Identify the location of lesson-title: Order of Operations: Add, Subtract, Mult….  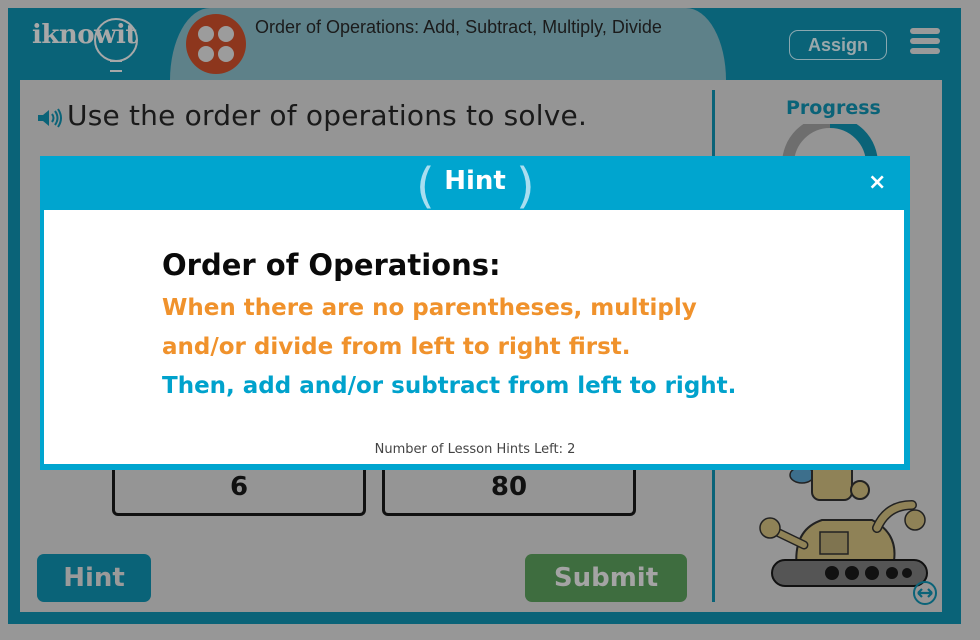
(458, 27).